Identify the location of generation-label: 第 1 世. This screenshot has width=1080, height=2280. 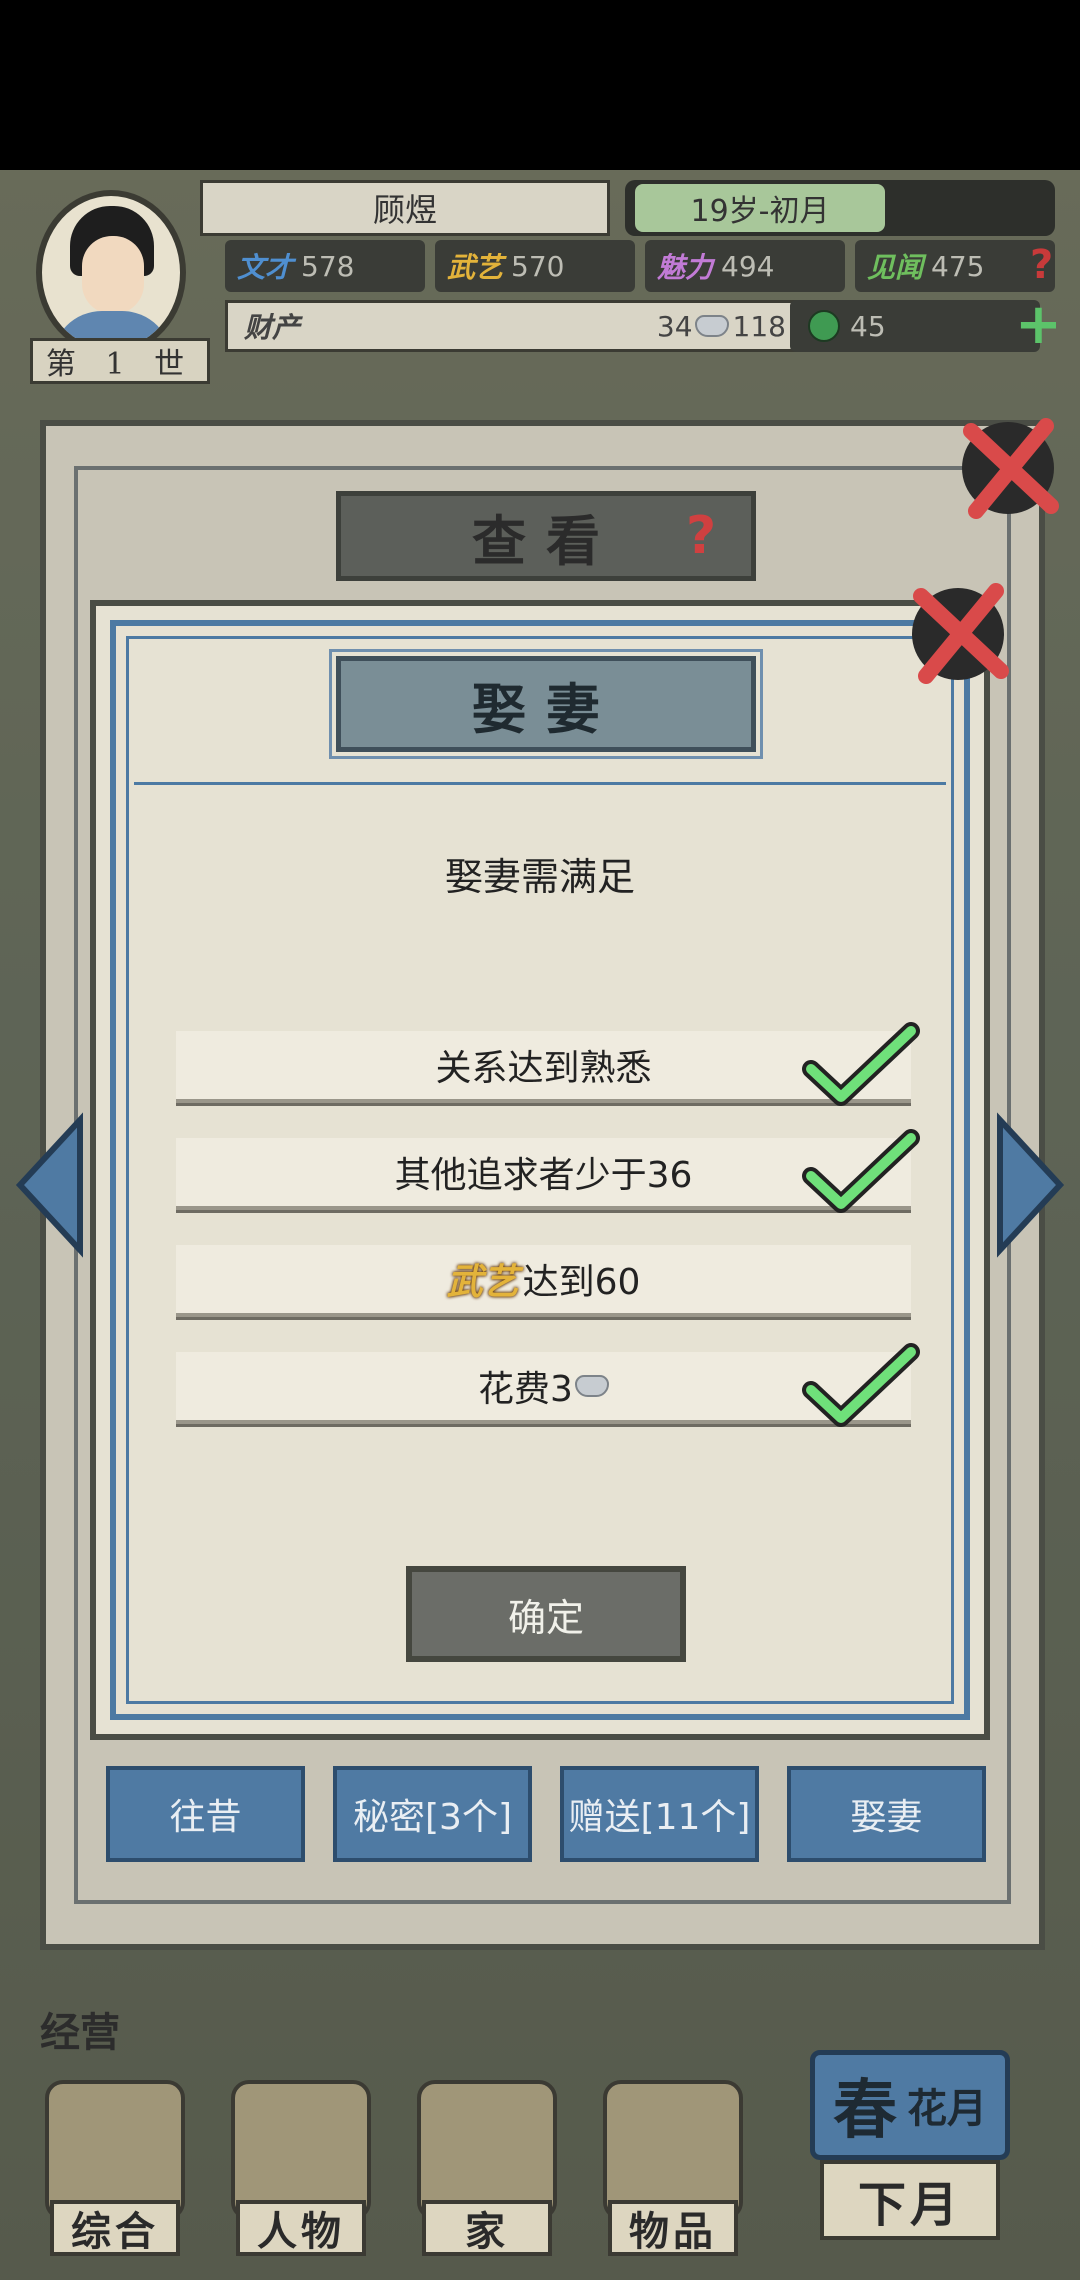
(120, 361).